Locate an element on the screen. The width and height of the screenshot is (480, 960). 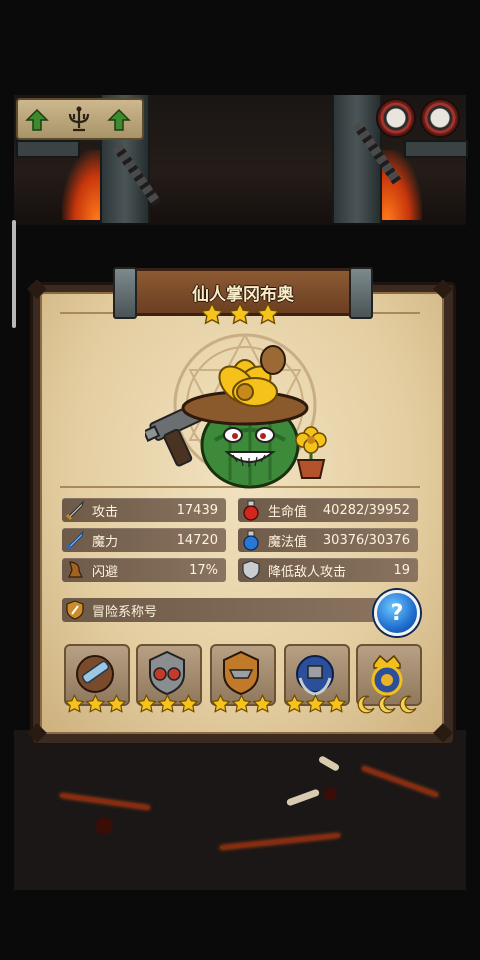
stat-row-enemy-attack-down: 降低敌人攻击 19 is located at coordinates (328, 570).